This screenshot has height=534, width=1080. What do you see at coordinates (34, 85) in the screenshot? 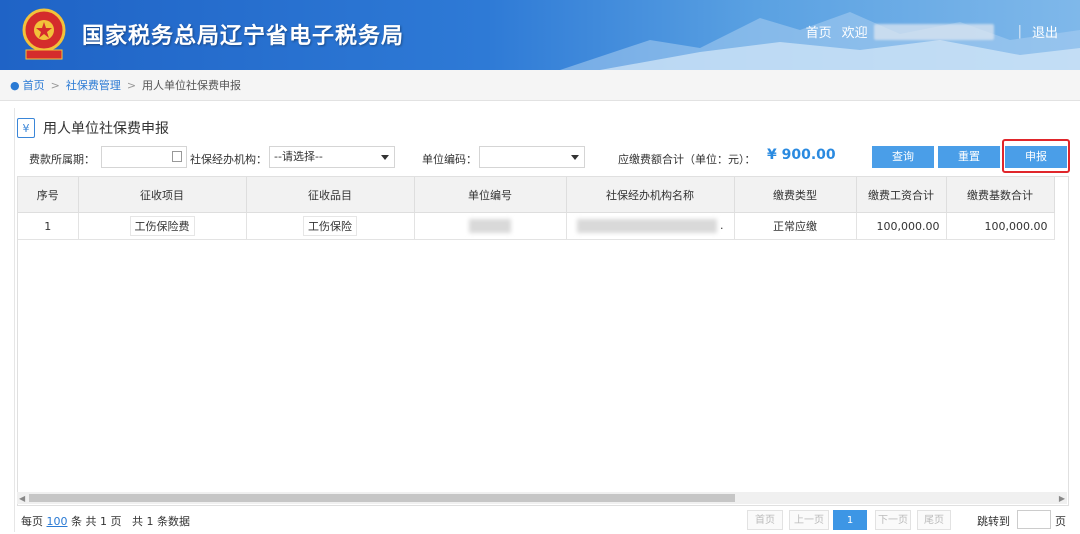
I see `breadcrumb-home: 首页` at bounding box center [34, 85].